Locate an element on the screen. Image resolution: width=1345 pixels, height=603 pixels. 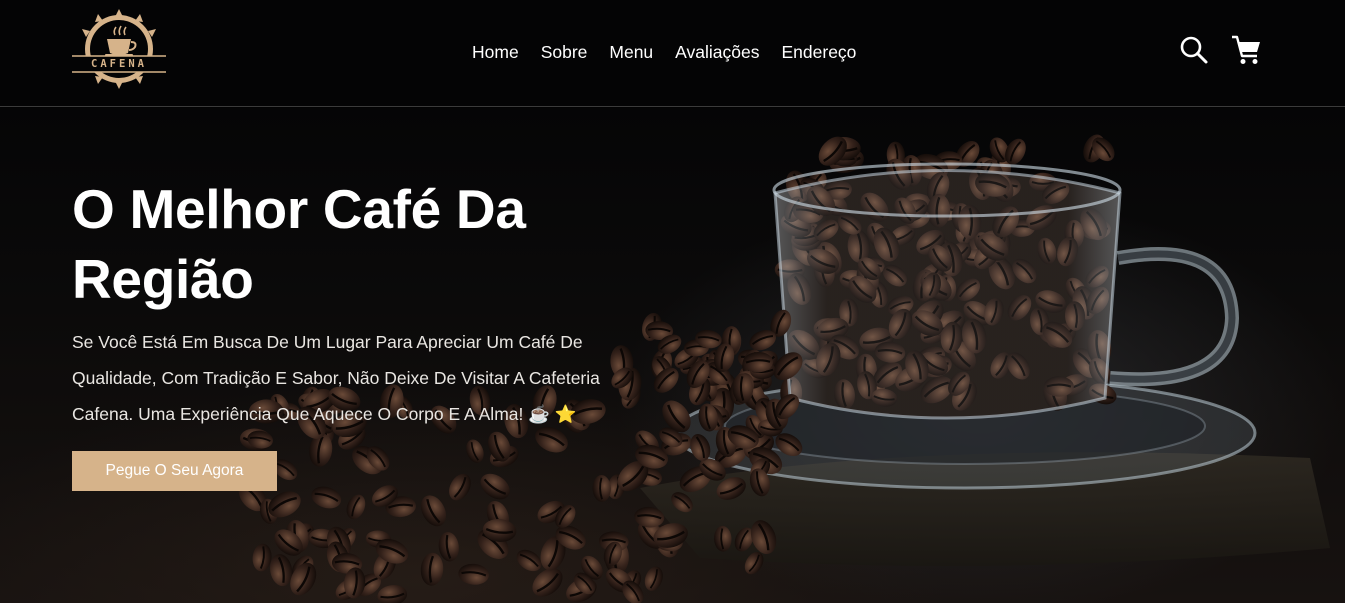
nav-home: Home is located at coordinates (495, 52).